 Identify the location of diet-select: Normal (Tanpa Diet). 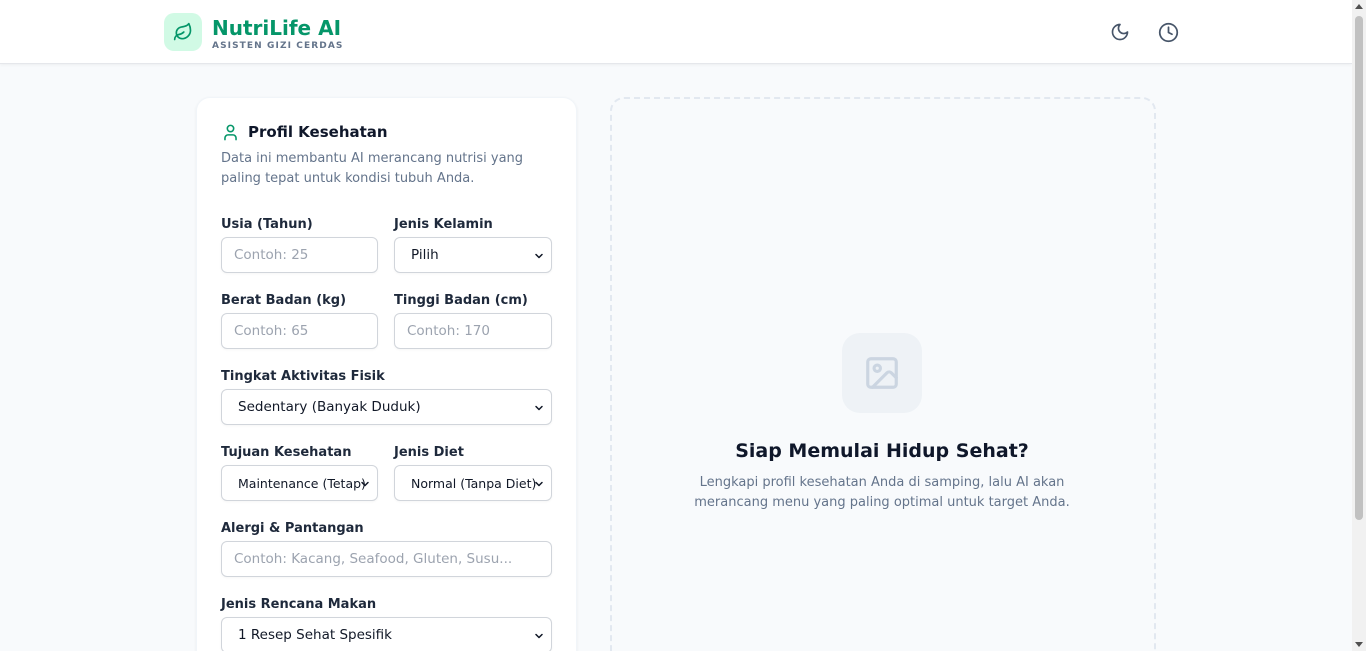
(473, 483).